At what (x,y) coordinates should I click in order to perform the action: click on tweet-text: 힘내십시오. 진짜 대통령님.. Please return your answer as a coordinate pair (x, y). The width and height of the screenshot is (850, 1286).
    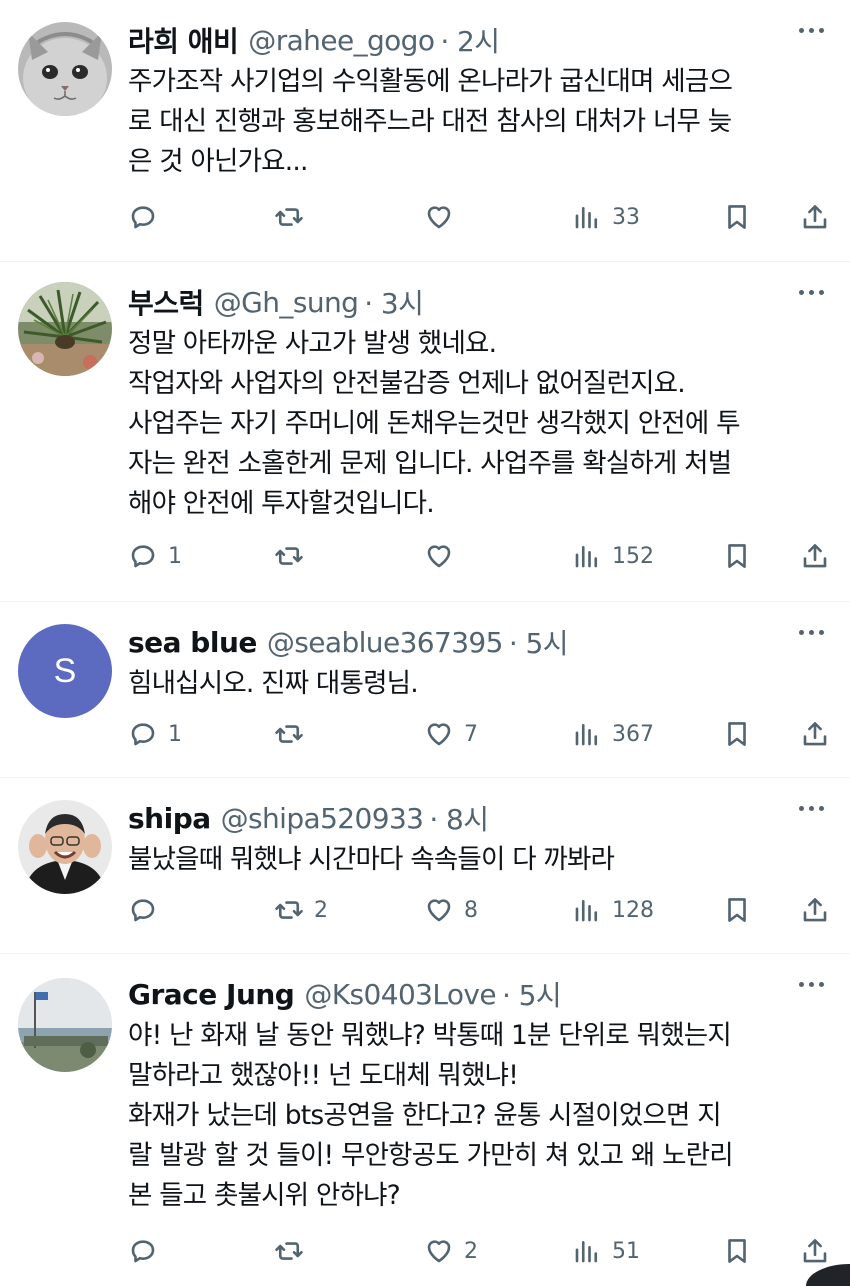
    Looking at the image, I should click on (273, 683).